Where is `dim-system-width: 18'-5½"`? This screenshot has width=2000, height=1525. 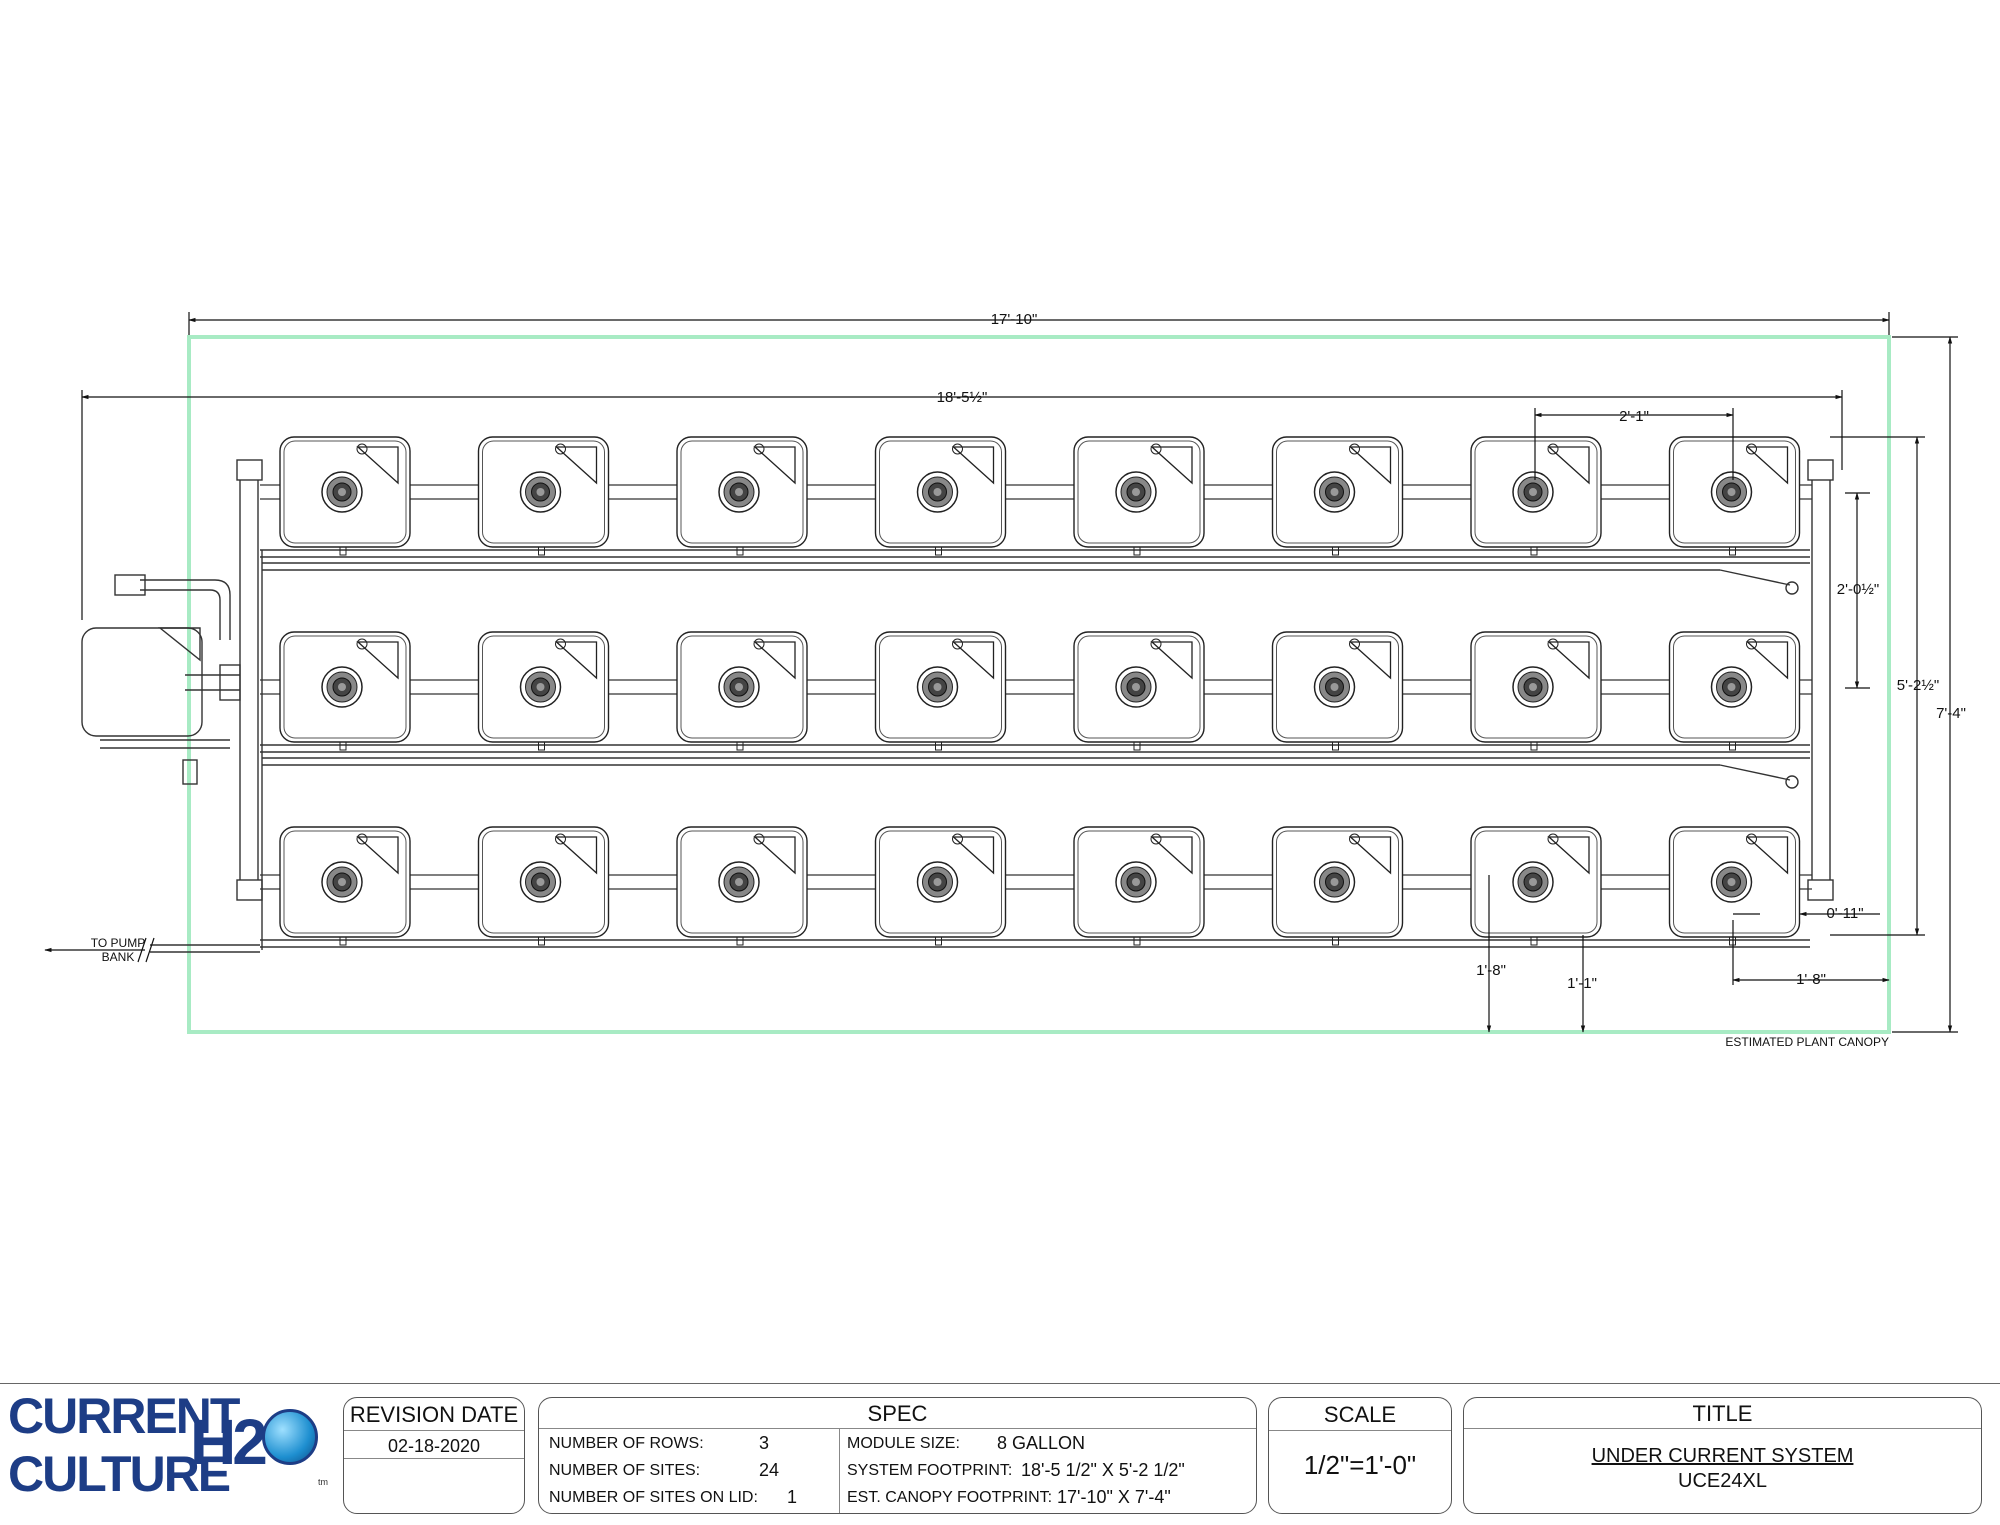 dim-system-width: 18'-5½" is located at coordinates (962, 397).